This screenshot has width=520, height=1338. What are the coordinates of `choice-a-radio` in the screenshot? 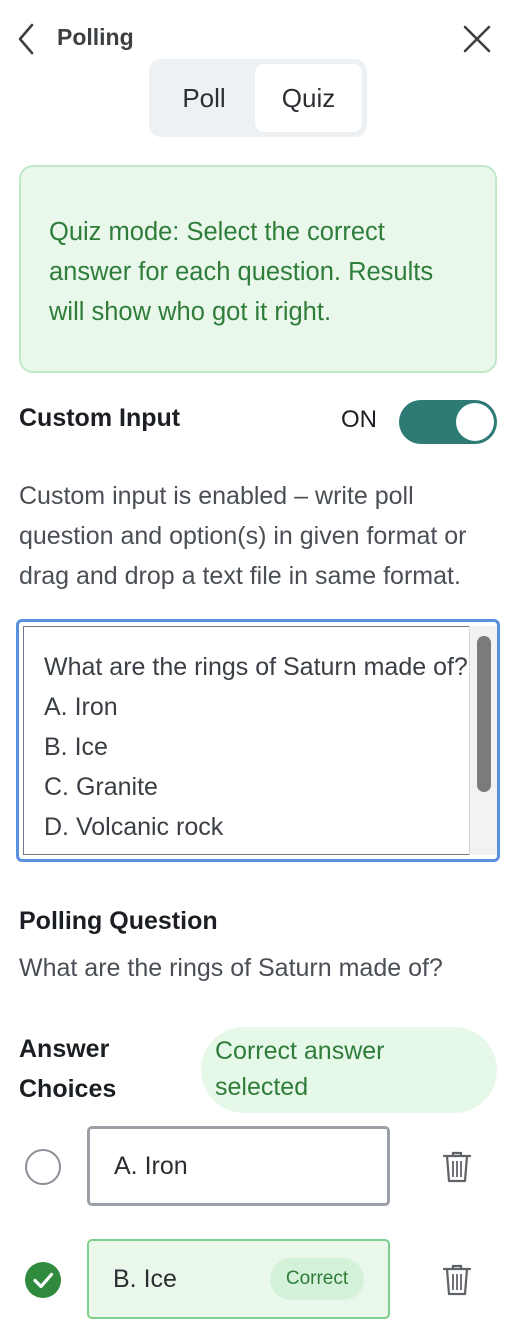 It's located at (43, 1167).